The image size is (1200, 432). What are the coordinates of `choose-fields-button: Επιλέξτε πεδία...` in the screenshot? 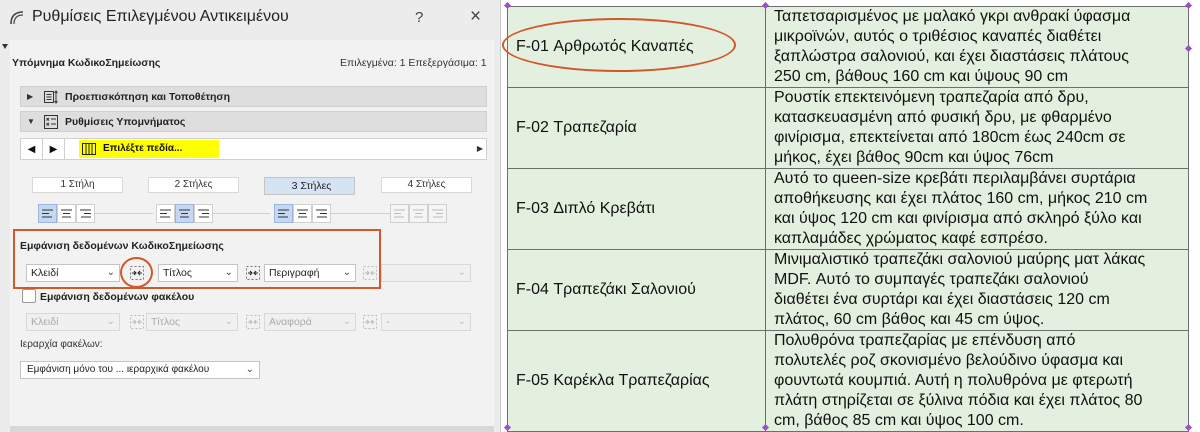 It's located at (149, 149).